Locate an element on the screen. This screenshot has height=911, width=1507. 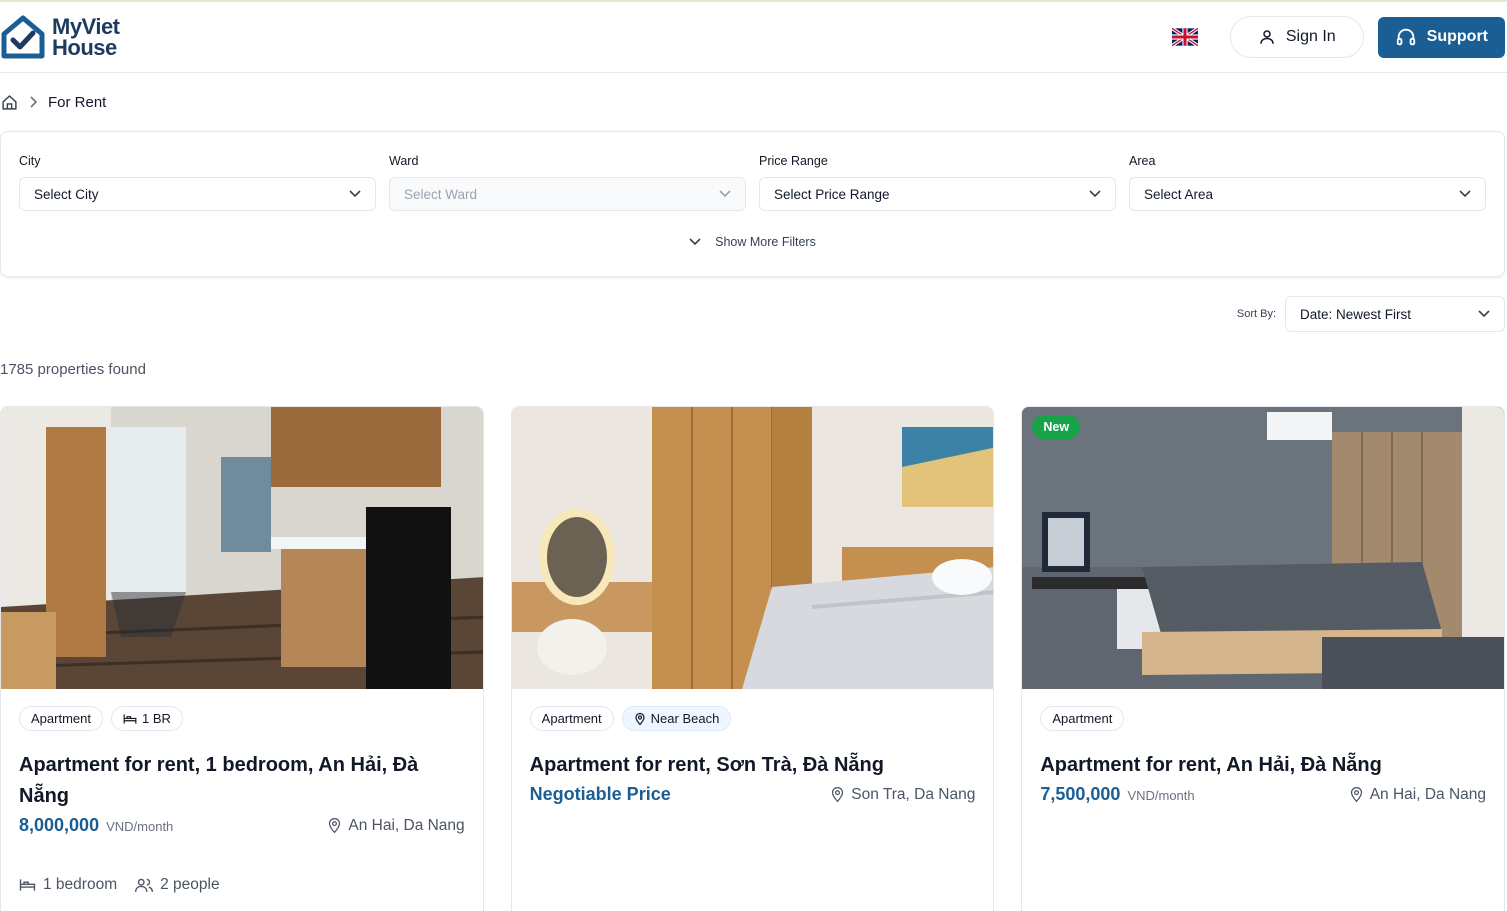
filter-city: City Select City is located at coordinates (197, 182).